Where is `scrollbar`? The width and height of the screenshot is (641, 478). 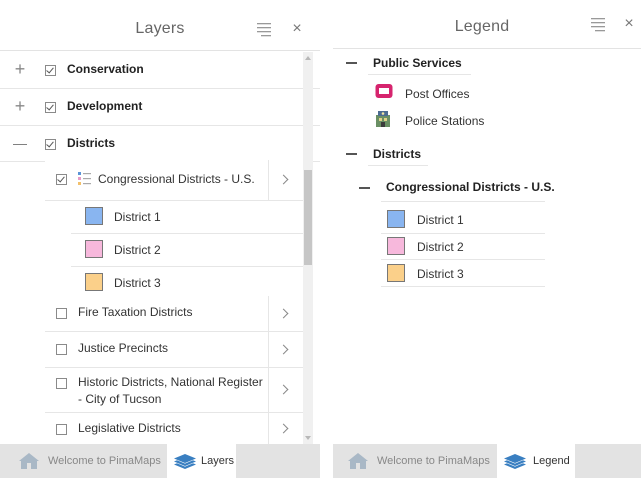
scrollbar is located at coordinates (308, 248).